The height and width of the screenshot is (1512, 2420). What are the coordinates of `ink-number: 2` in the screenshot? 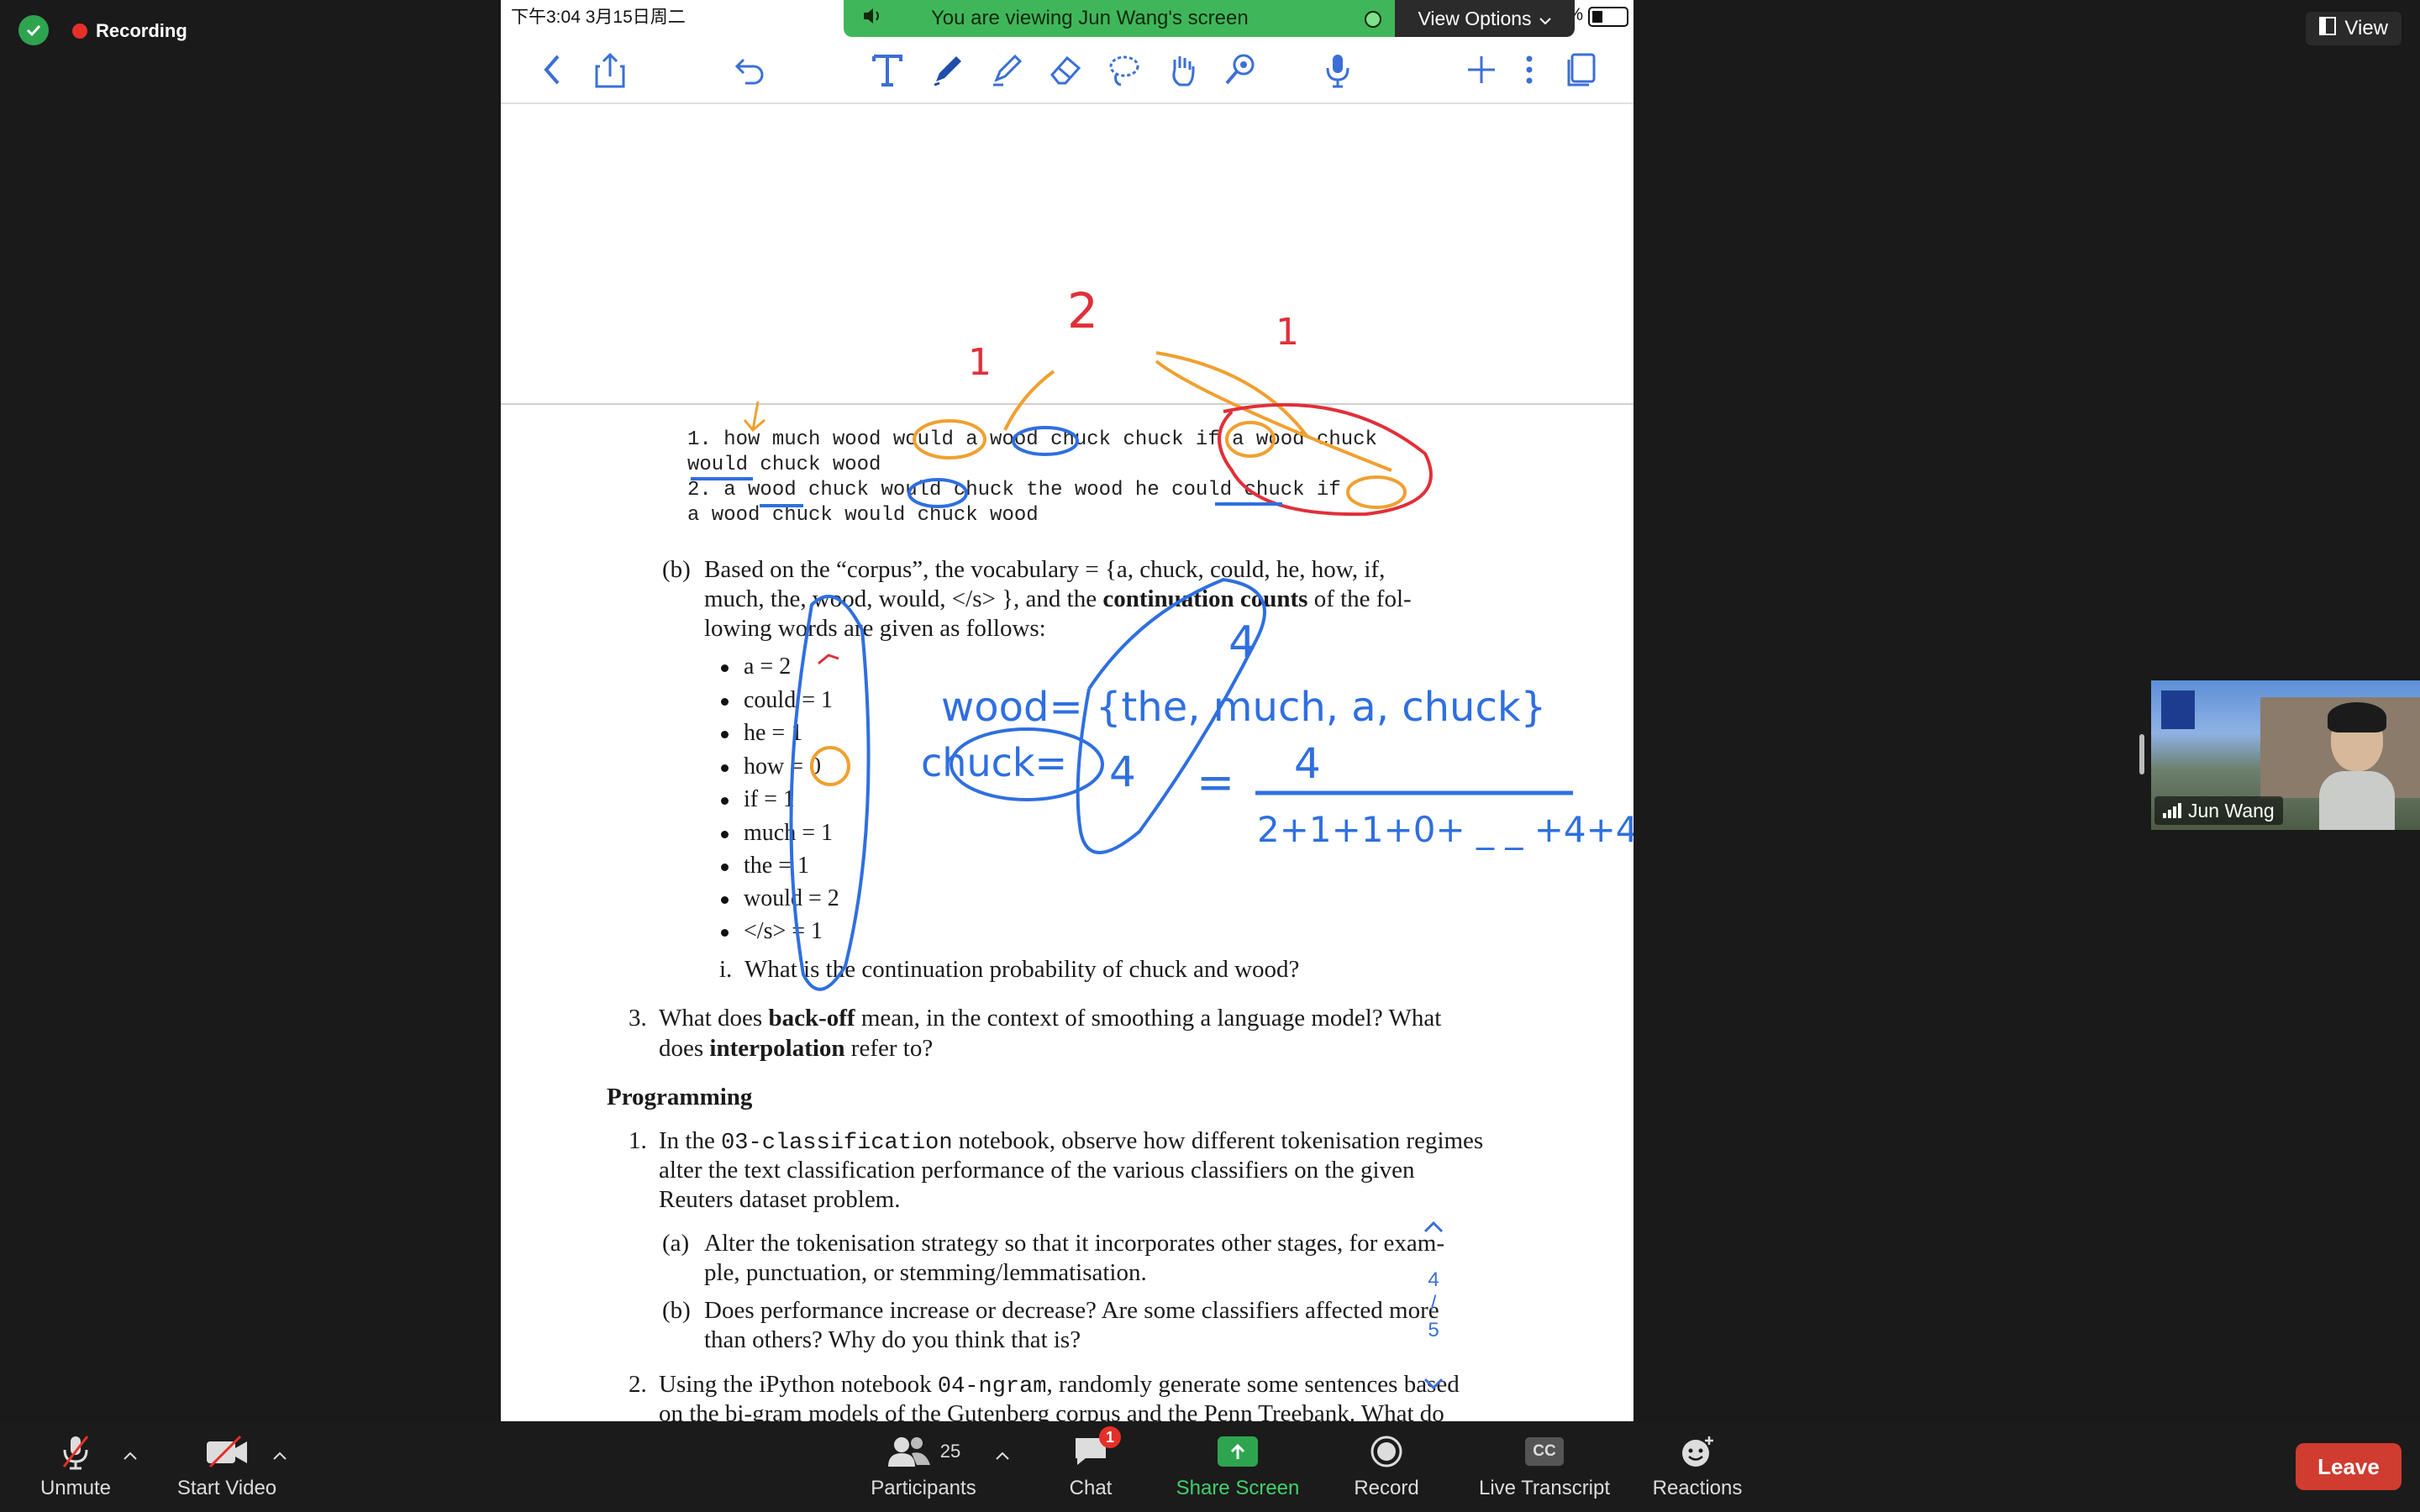 It's located at (1082, 310).